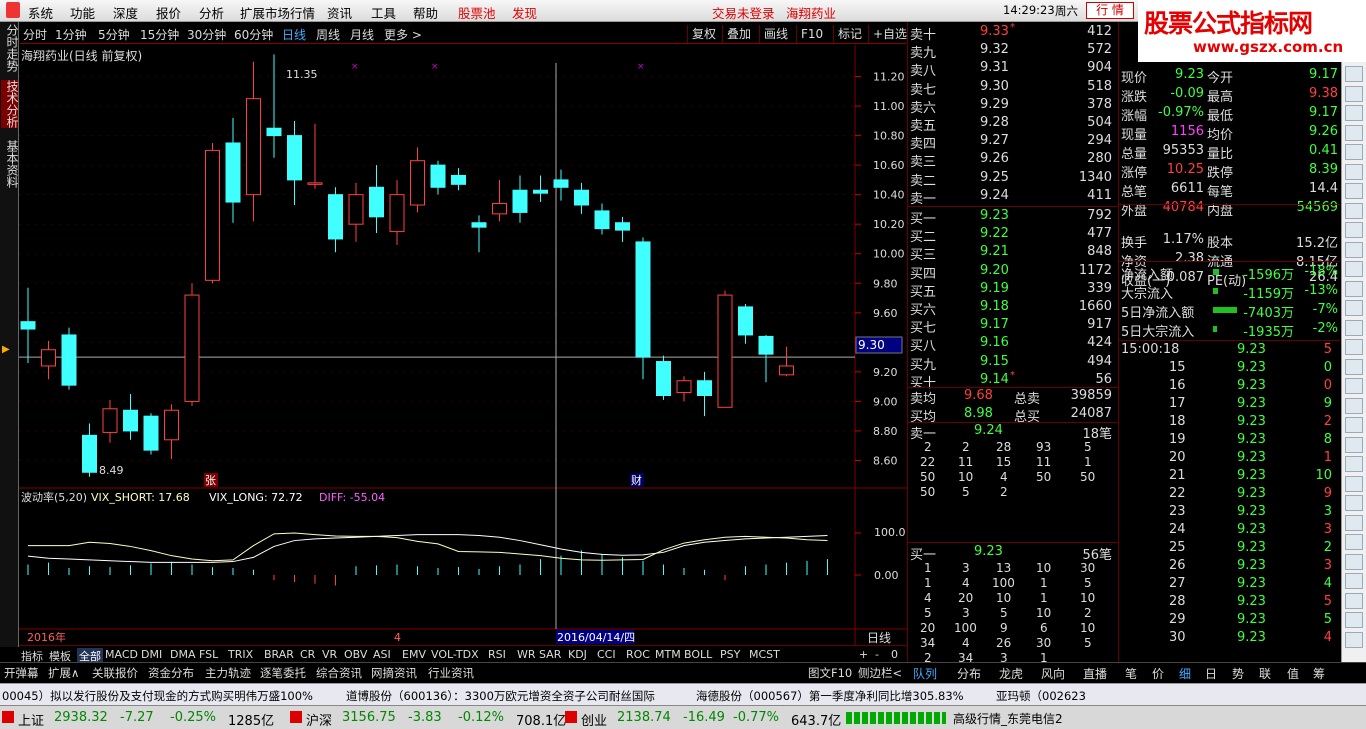  I want to click on indicator-tab-asi: ASI, so click(382, 654).